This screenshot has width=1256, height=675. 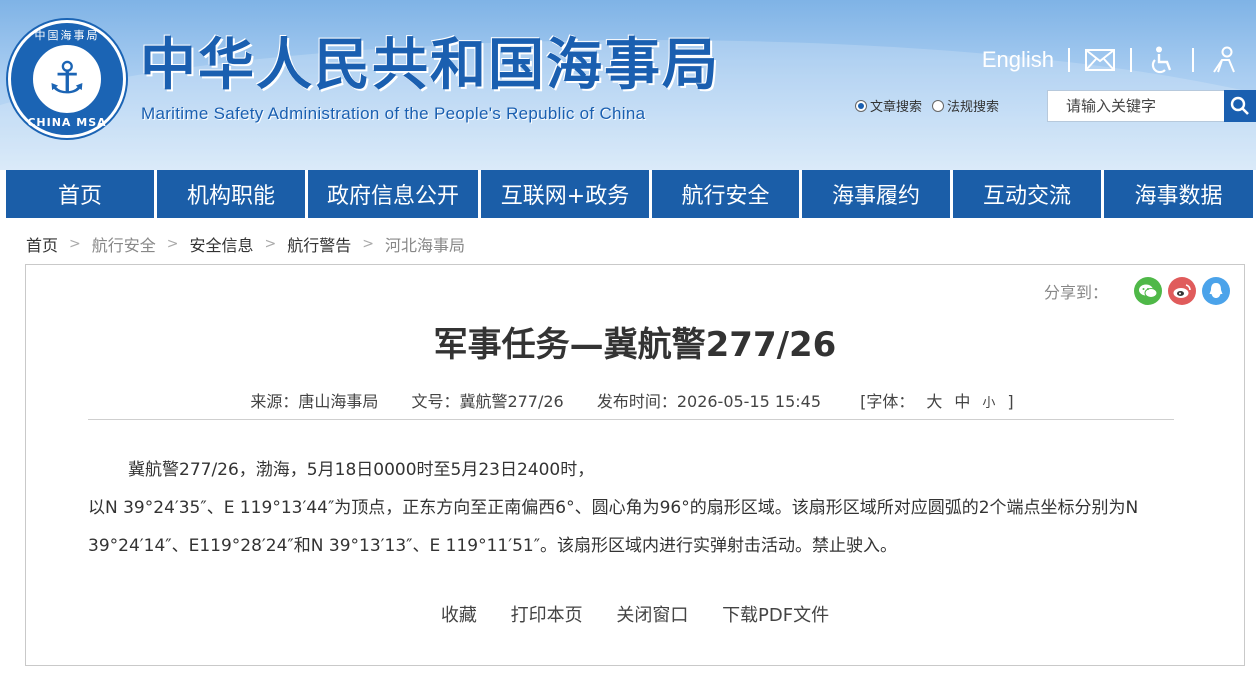 I want to click on emblem-bottom-text: CHINA MSA, so click(x=67, y=122).